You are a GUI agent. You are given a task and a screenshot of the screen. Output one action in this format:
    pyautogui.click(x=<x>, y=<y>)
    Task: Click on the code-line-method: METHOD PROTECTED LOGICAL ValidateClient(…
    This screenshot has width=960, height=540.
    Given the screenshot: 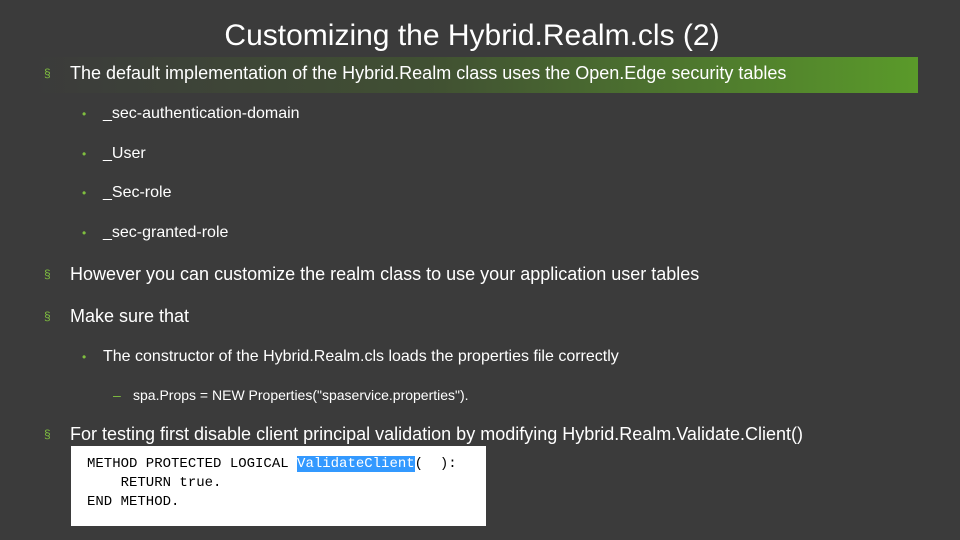 What is the action you would take?
    pyautogui.click(x=286, y=464)
    